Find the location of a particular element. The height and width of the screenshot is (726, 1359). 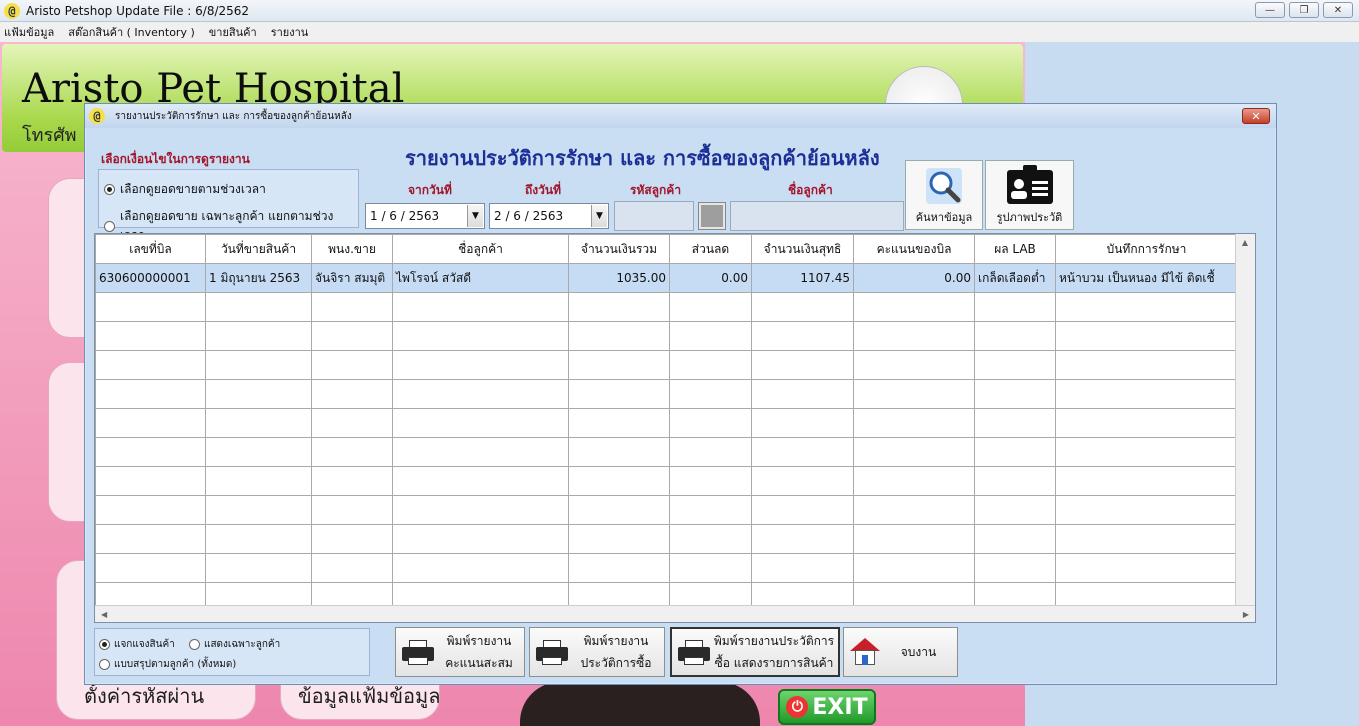

col-discount: ส่วนลด is located at coordinates (710, 249).